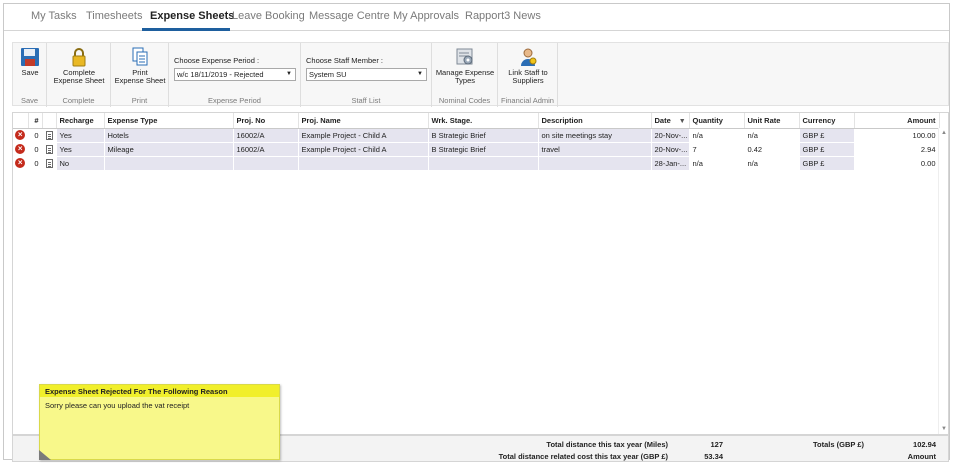  I want to click on print-document-icon, so click(140, 56).